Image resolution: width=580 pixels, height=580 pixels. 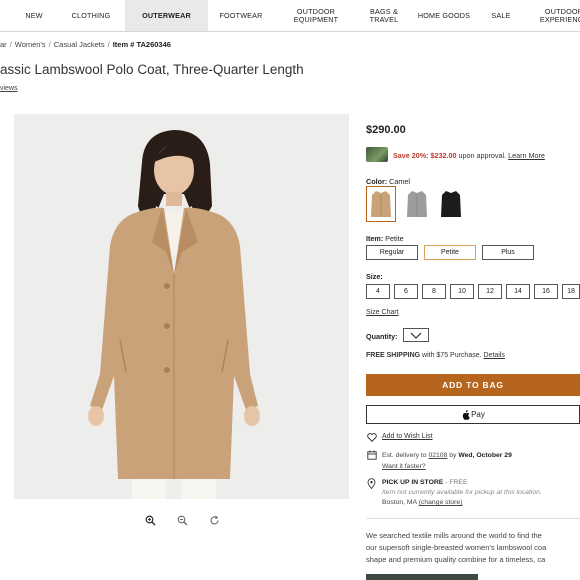 I want to click on reviews-link: views, so click(x=9, y=88).